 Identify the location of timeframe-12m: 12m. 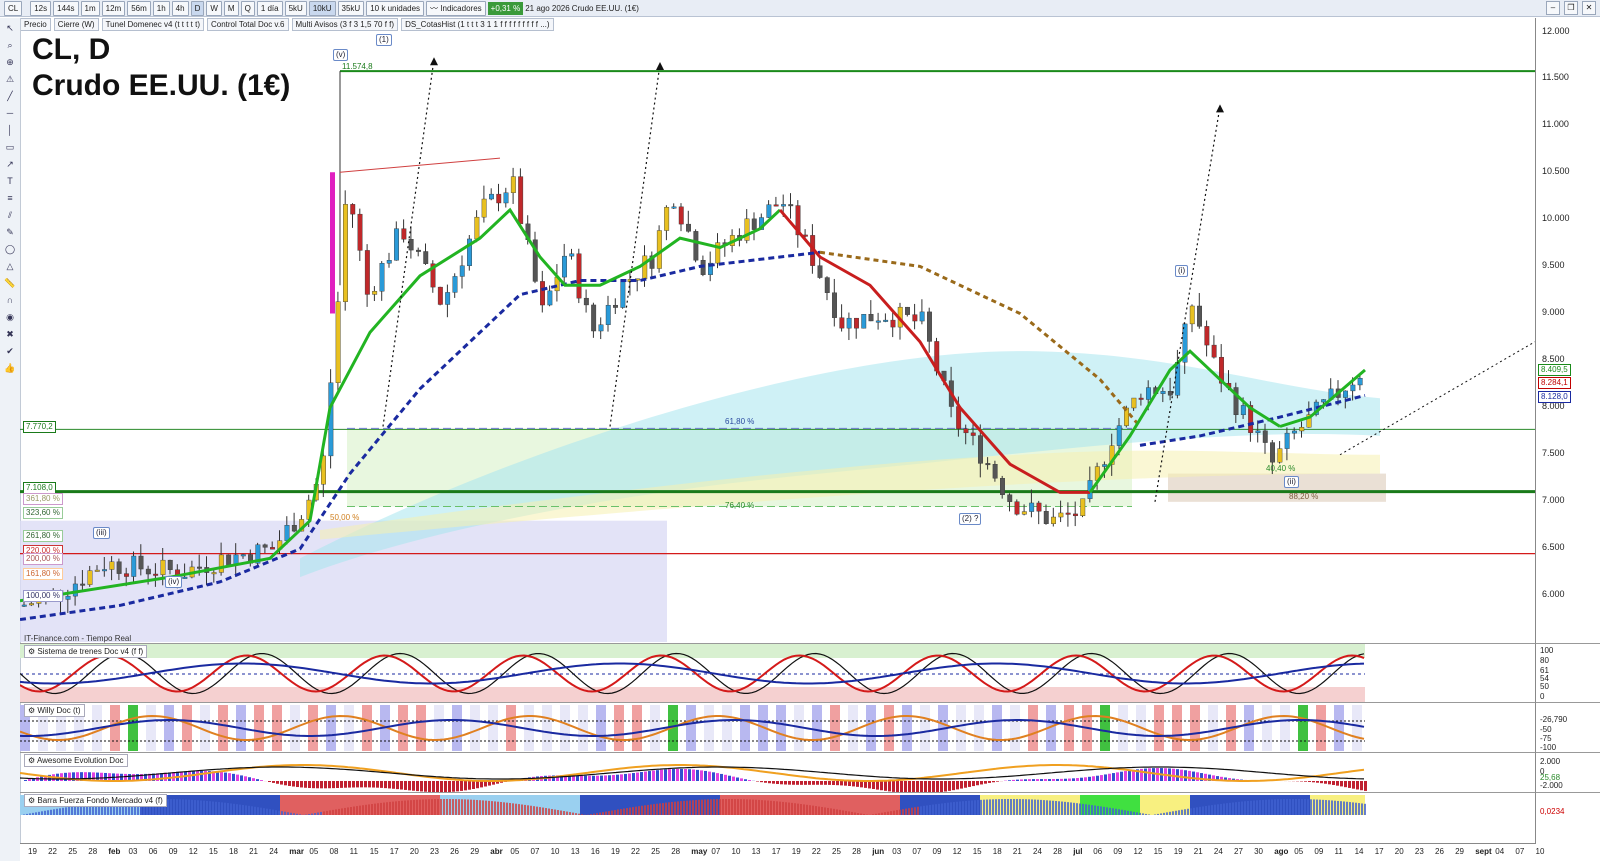
(114, 8).